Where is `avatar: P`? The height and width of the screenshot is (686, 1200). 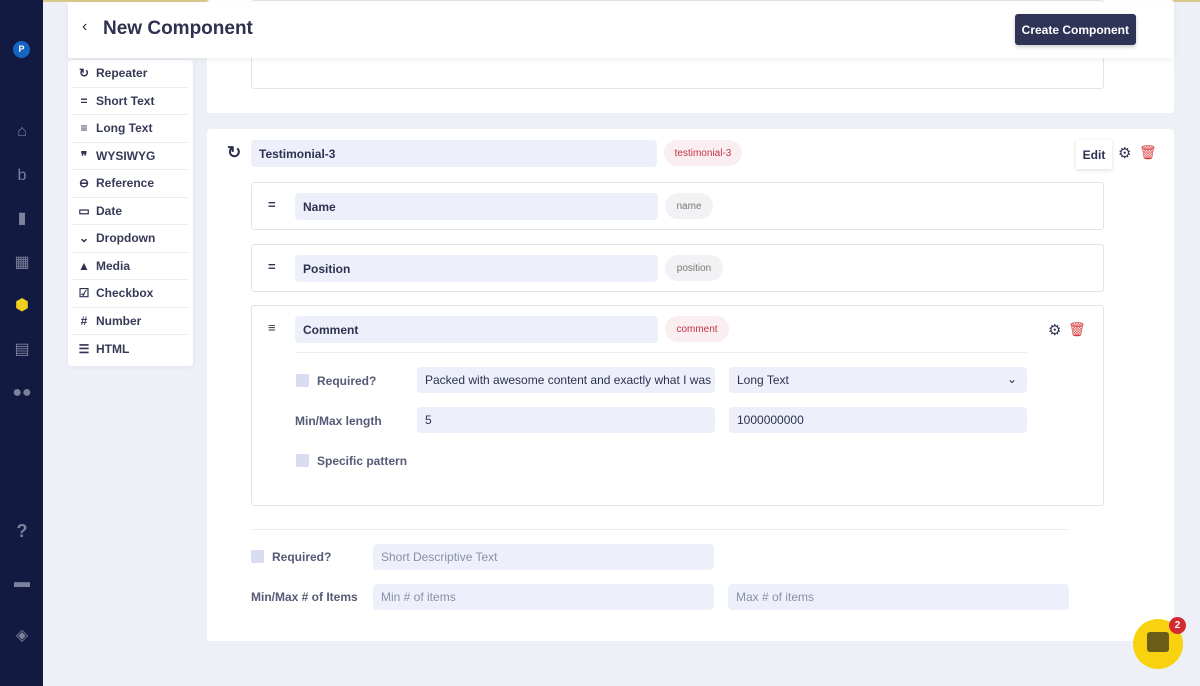 avatar: P is located at coordinates (21, 49).